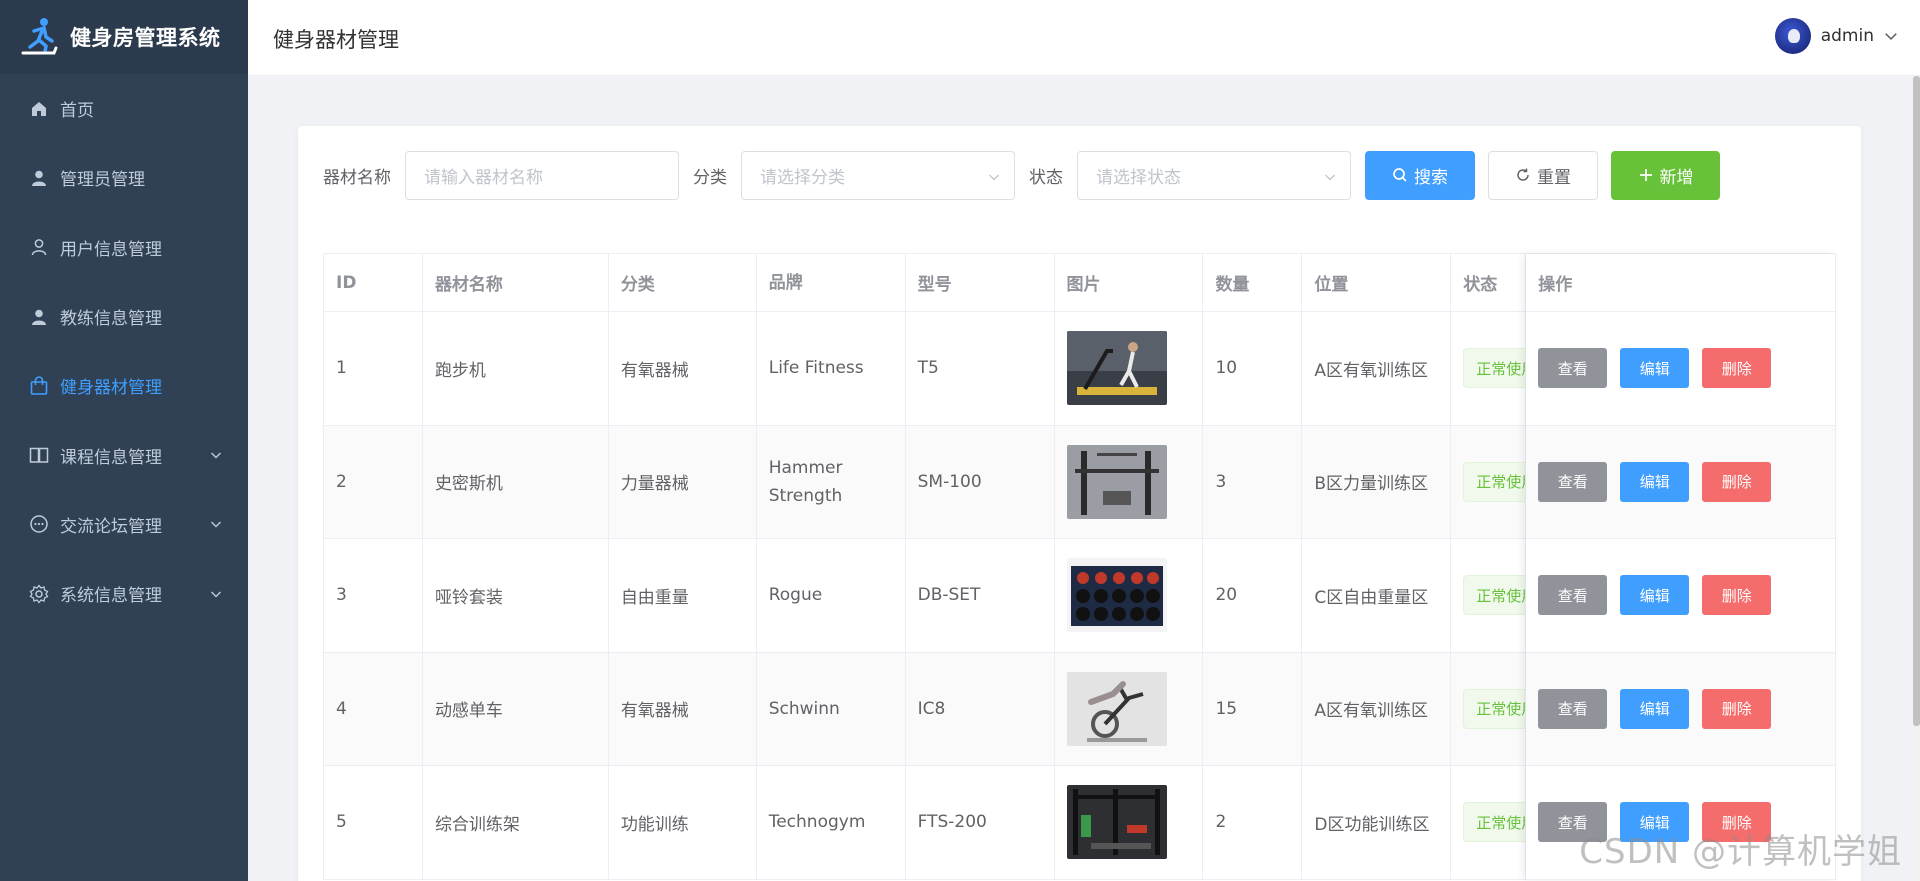 Image resolution: width=1920 pixels, height=881 pixels. What do you see at coordinates (980, 709) in the screenshot?
I see `cell-model: IC8` at bounding box center [980, 709].